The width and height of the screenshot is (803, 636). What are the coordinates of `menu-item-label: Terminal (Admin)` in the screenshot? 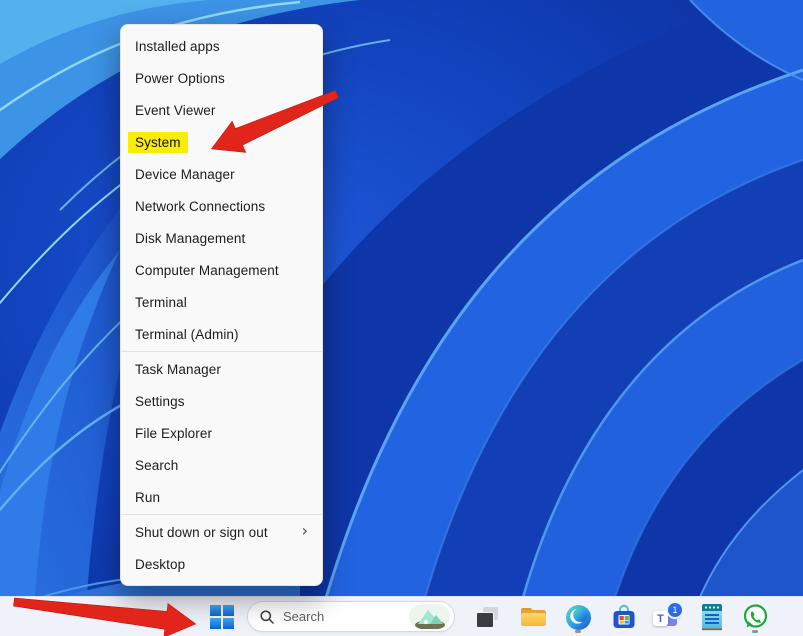 It's located at (187, 334).